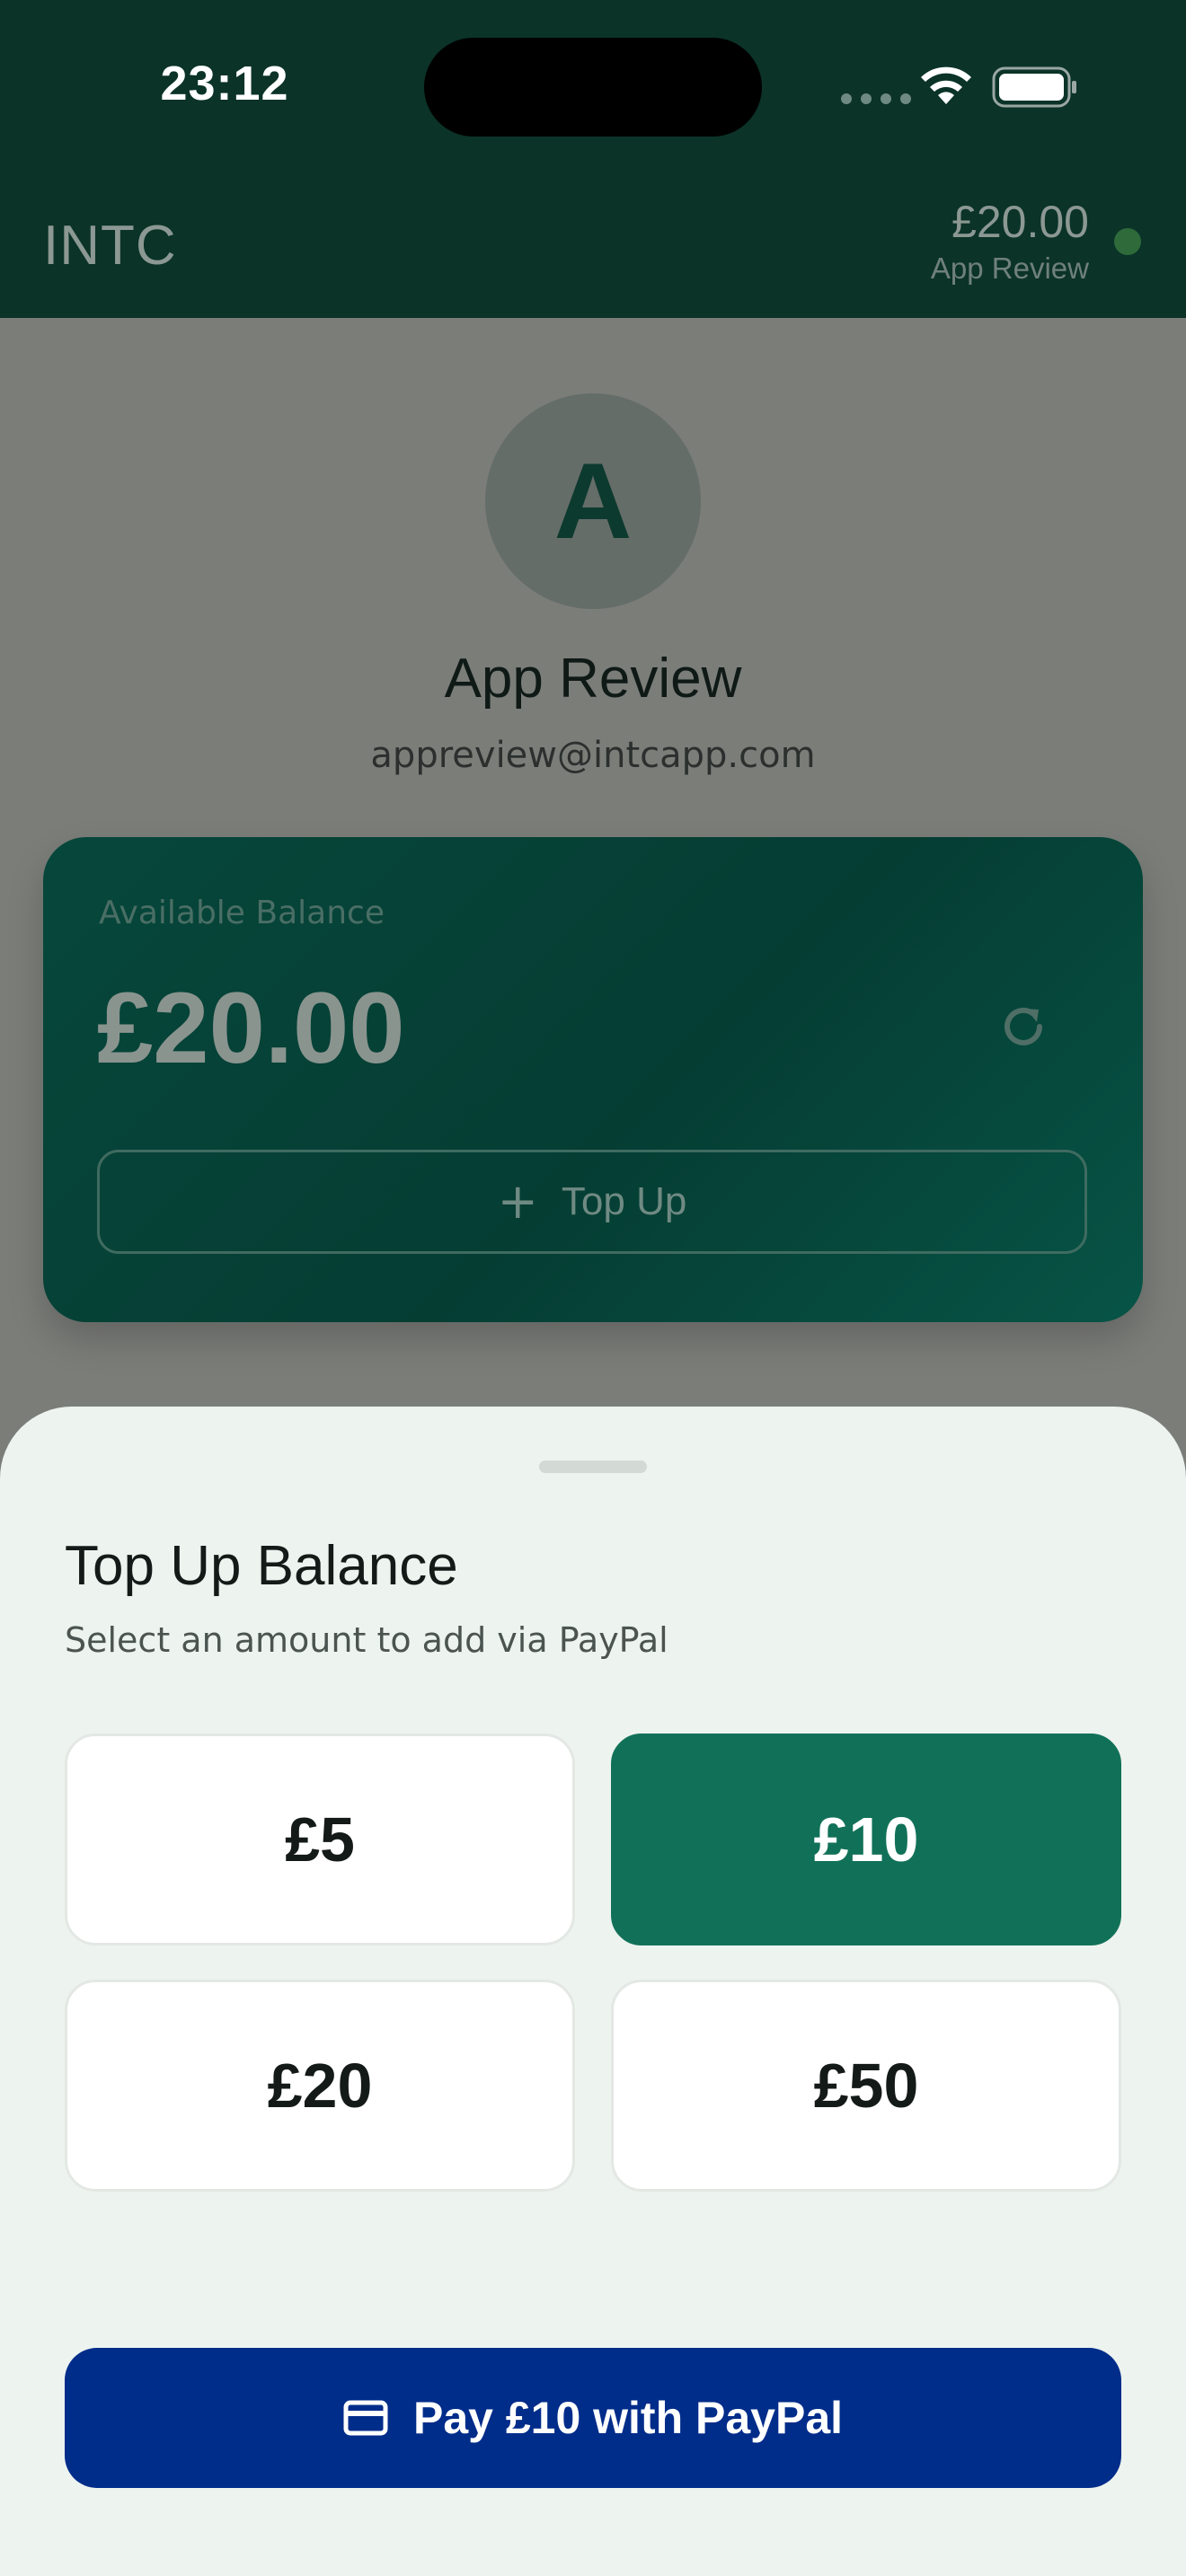  Describe the element at coordinates (593, 159) in the screenshot. I see `top-bar: 23:12 INTC £20.00 App Review` at that location.